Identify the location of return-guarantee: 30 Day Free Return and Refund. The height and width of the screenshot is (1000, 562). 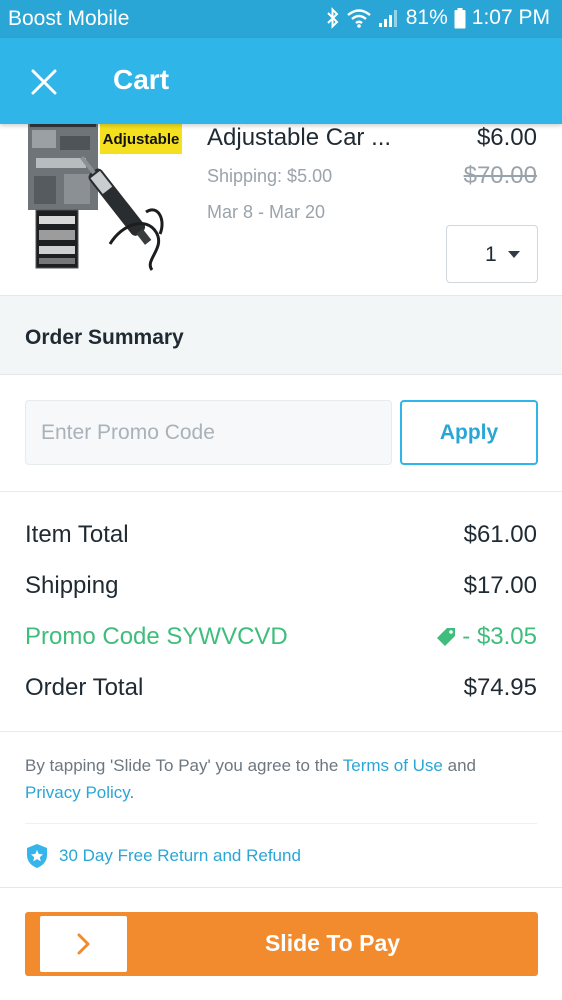
(163, 856).